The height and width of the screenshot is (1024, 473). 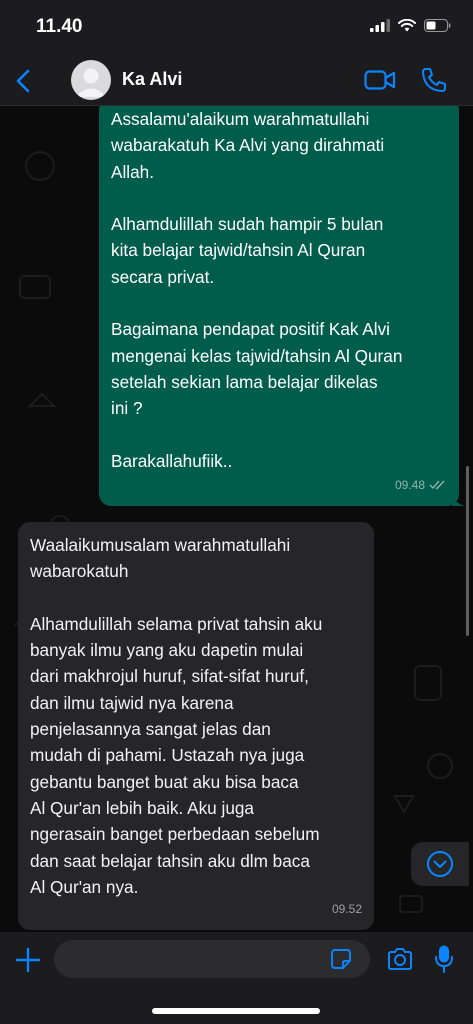 What do you see at coordinates (59, 26) in the screenshot?
I see `status-time: 11.40` at bounding box center [59, 26].